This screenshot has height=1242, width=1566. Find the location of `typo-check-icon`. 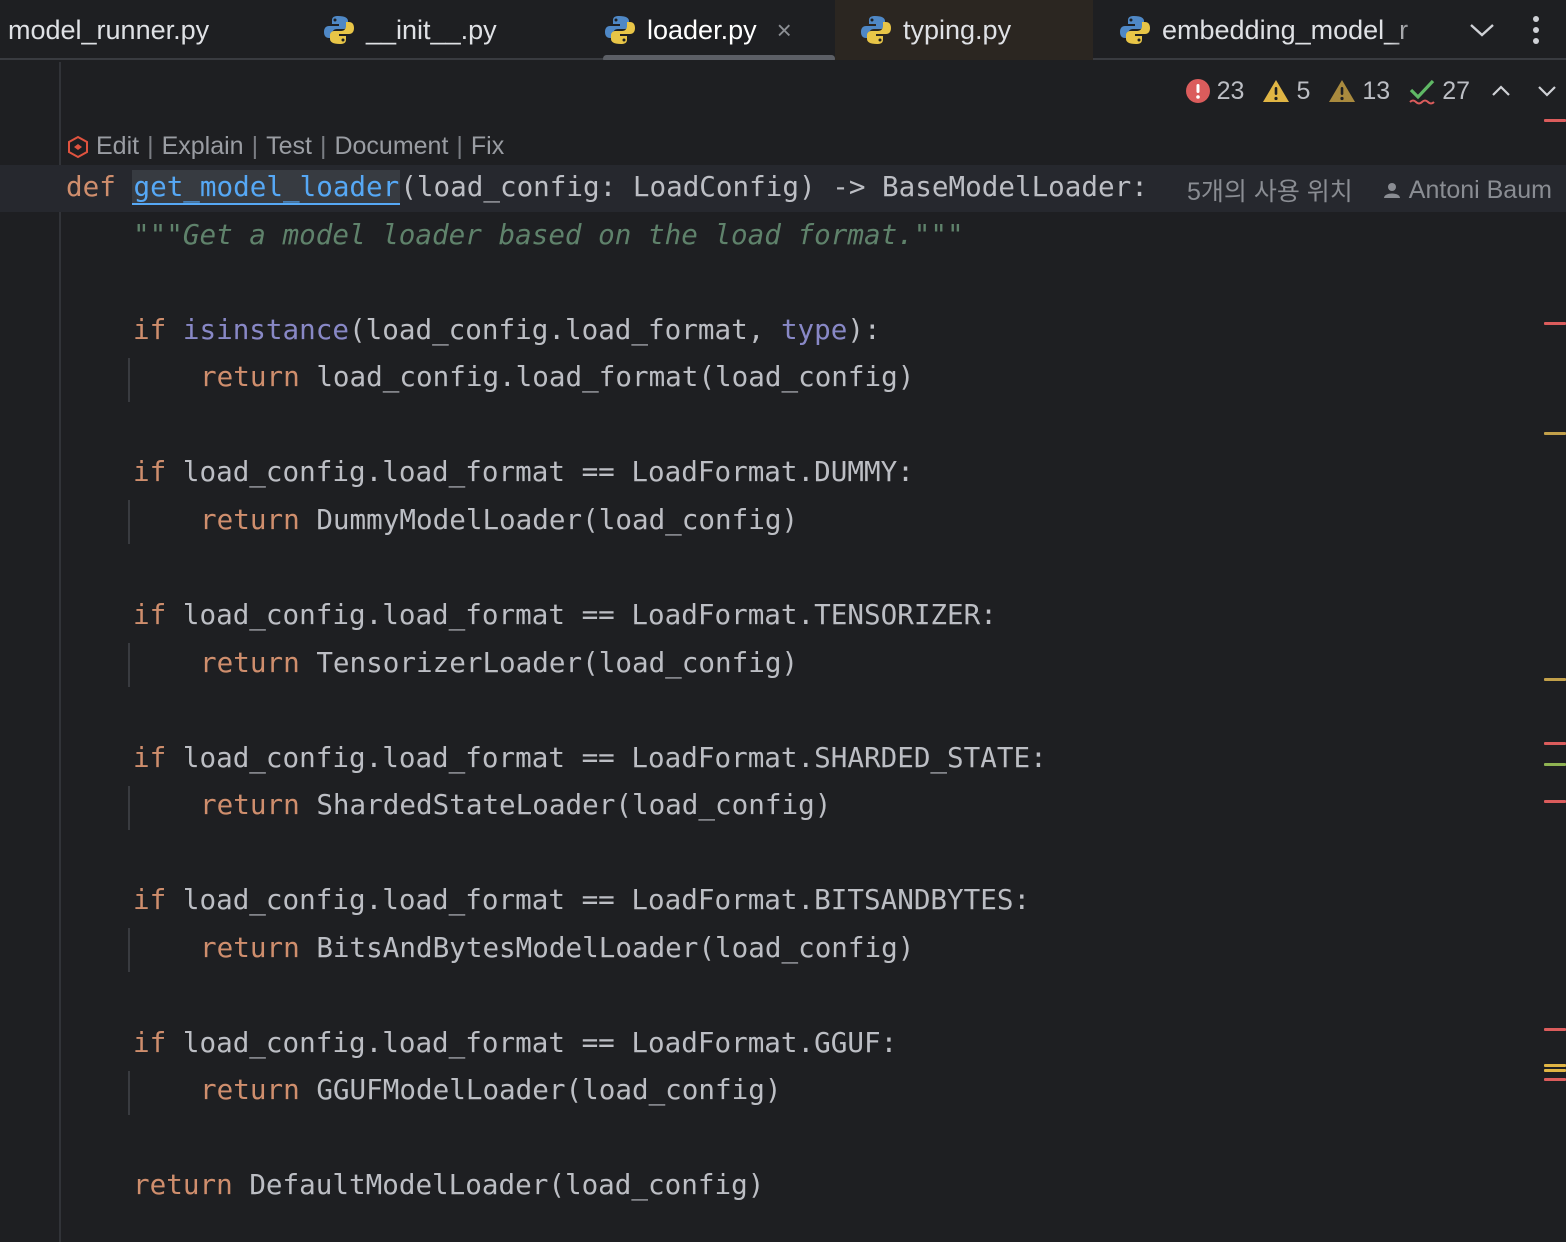

typo-check-icon is located at coordinates (1422, 92).